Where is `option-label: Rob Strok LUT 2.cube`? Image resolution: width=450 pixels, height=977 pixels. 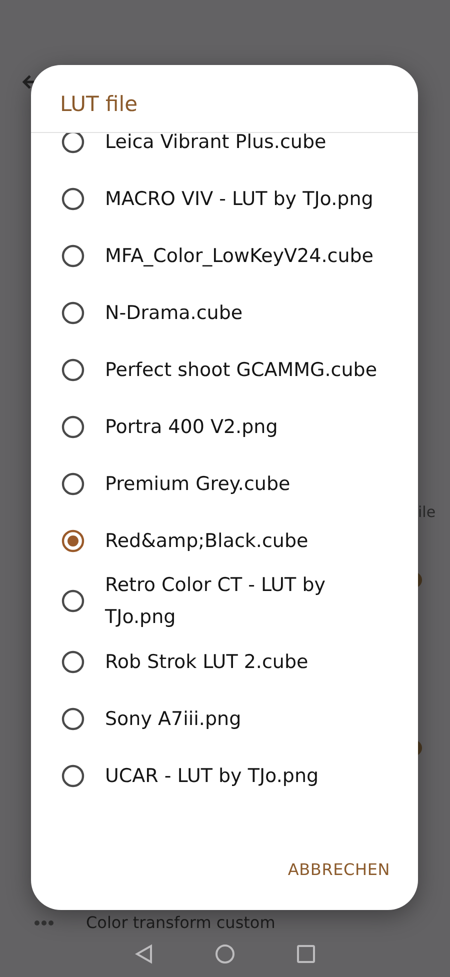 option-label: Rob Strok LUT 2.cube is located at coordinates (206, 662).